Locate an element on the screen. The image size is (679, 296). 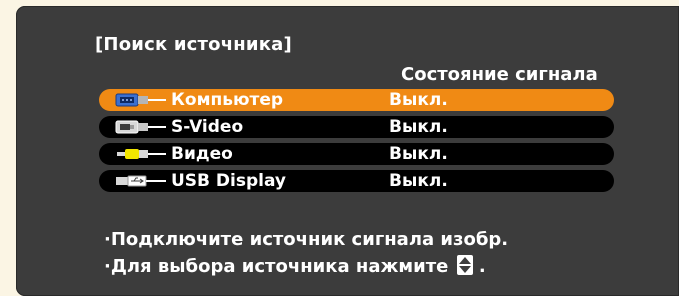
help-note-period: . is located at coordinates (482, 266).